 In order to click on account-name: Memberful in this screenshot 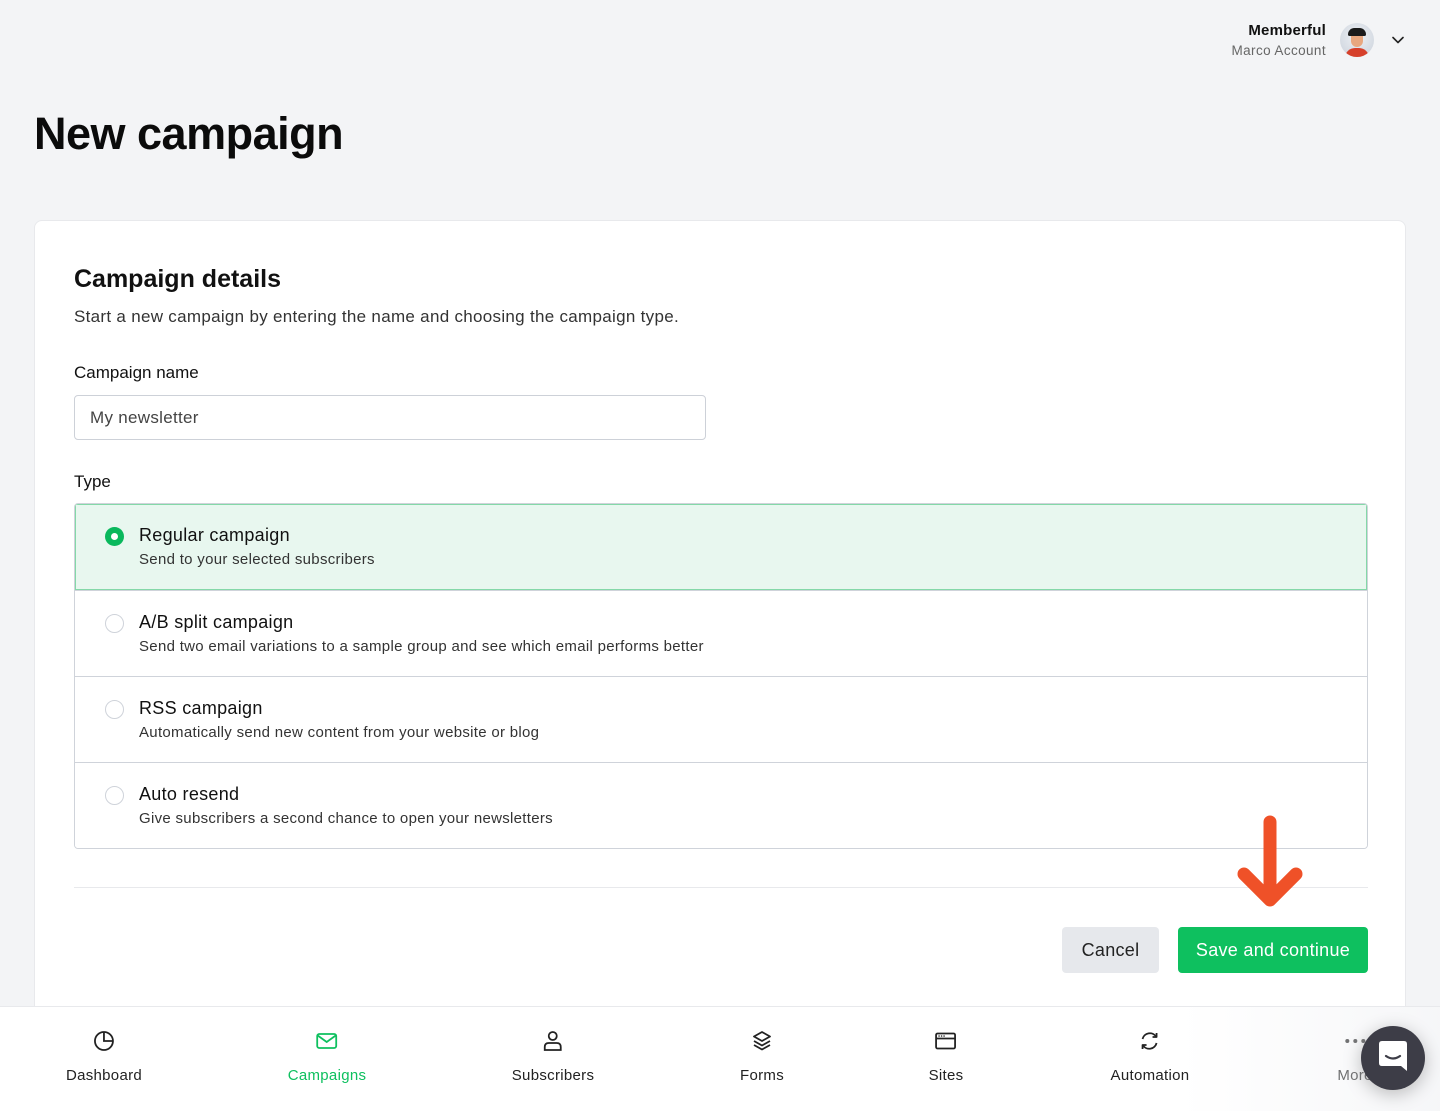, I will do `click(1287, 30)`.